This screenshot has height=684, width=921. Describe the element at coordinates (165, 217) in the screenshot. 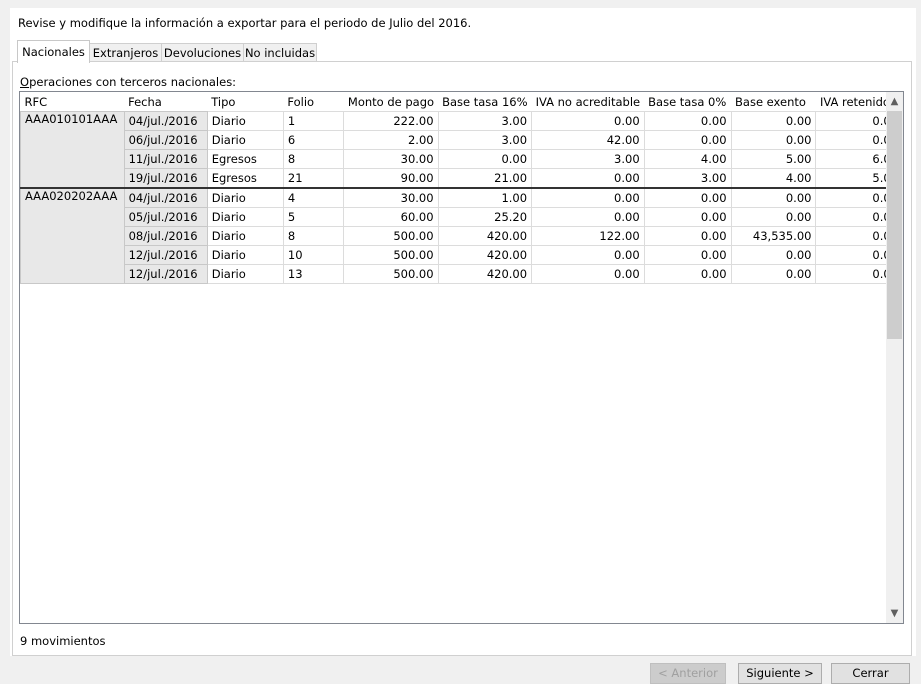

I see `fecha-cell: 05/jul./2016` at that location.